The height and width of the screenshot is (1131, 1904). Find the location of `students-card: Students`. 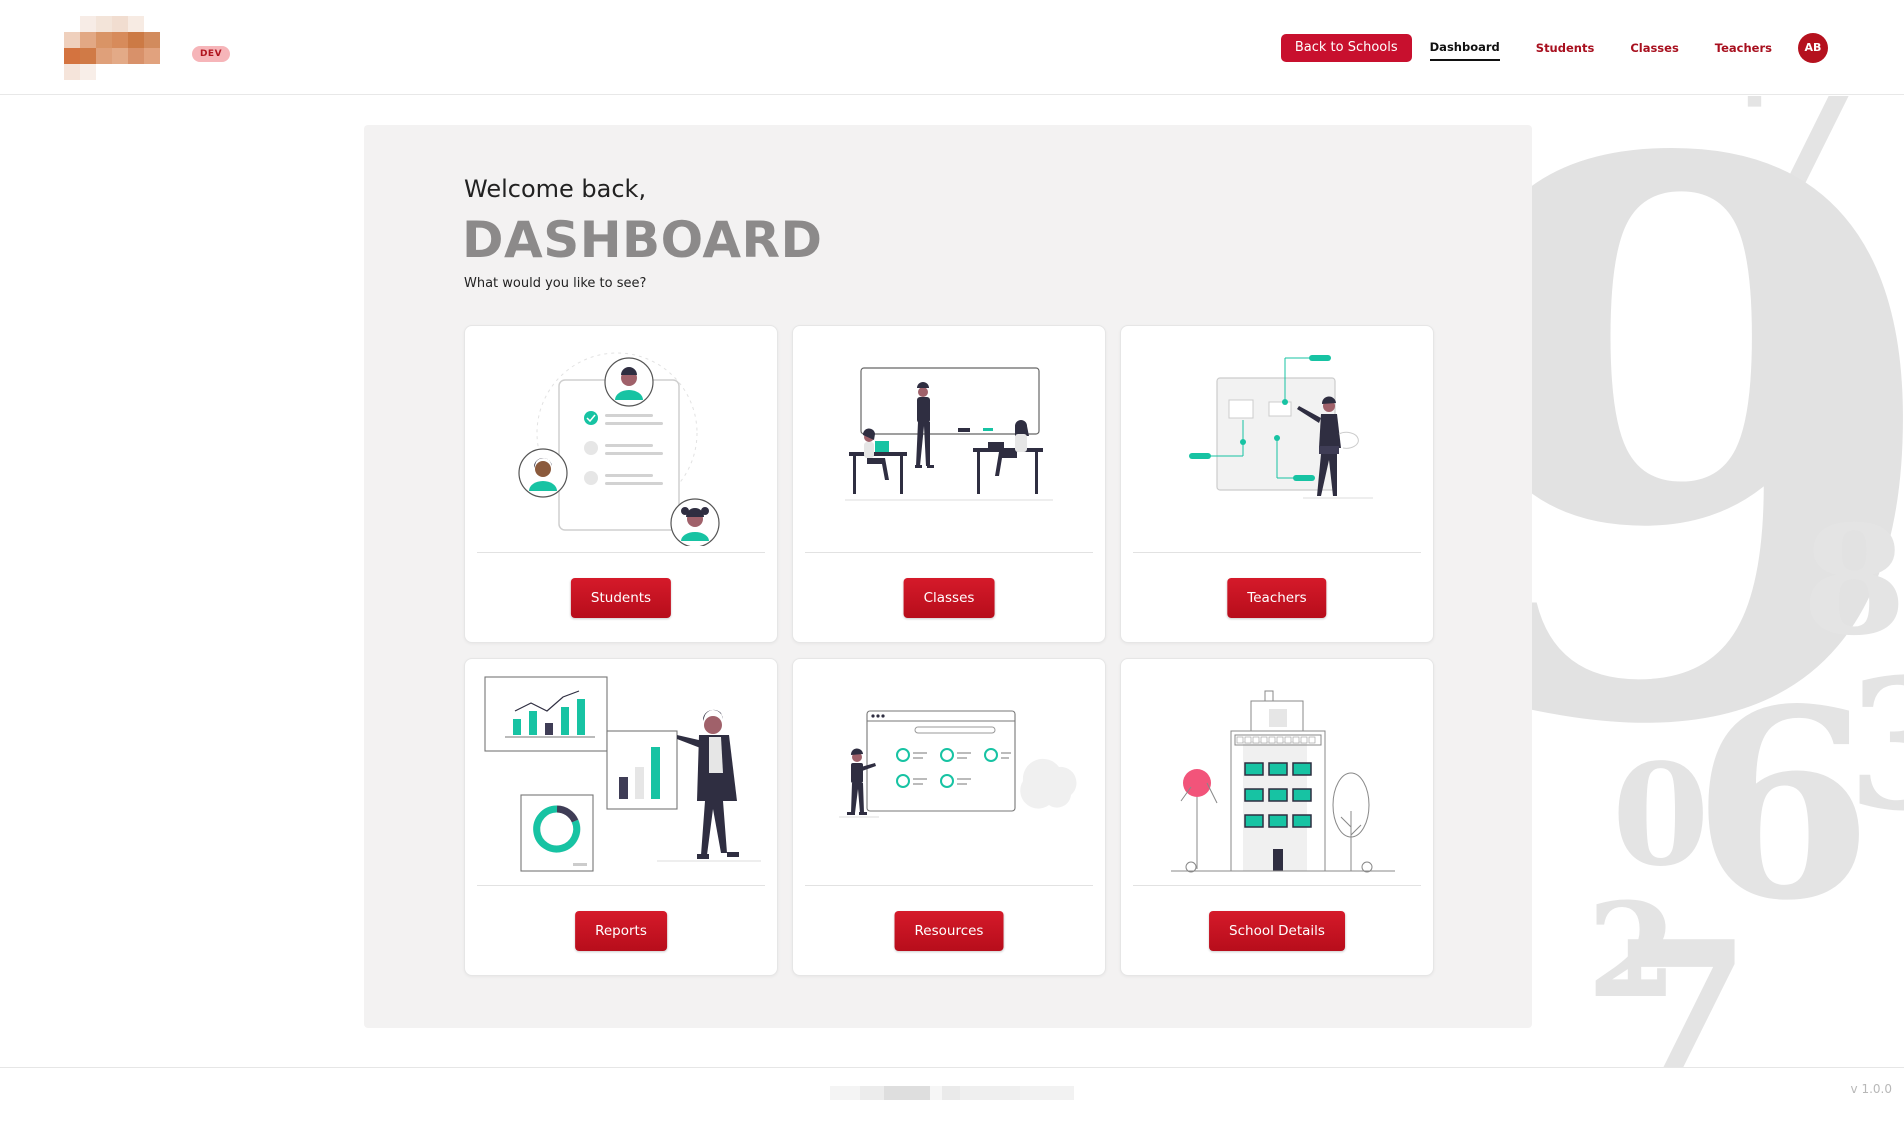

students-card: Students is located at coordinates (621, 484).